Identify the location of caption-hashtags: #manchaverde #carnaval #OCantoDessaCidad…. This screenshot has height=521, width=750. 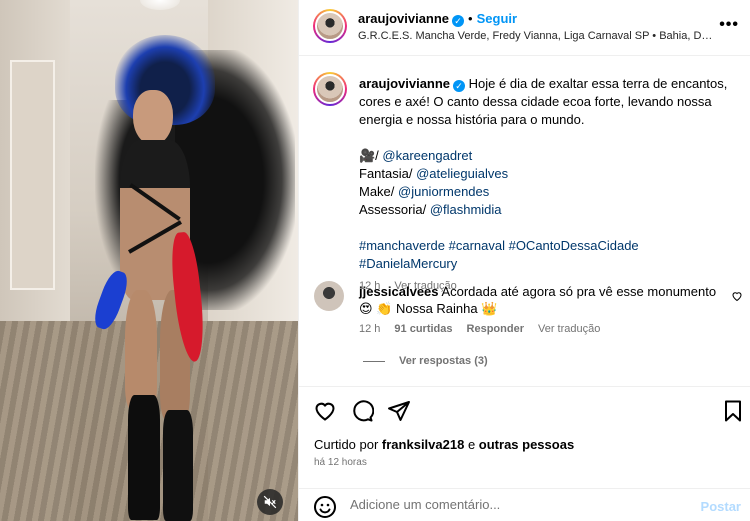
(546, 255).